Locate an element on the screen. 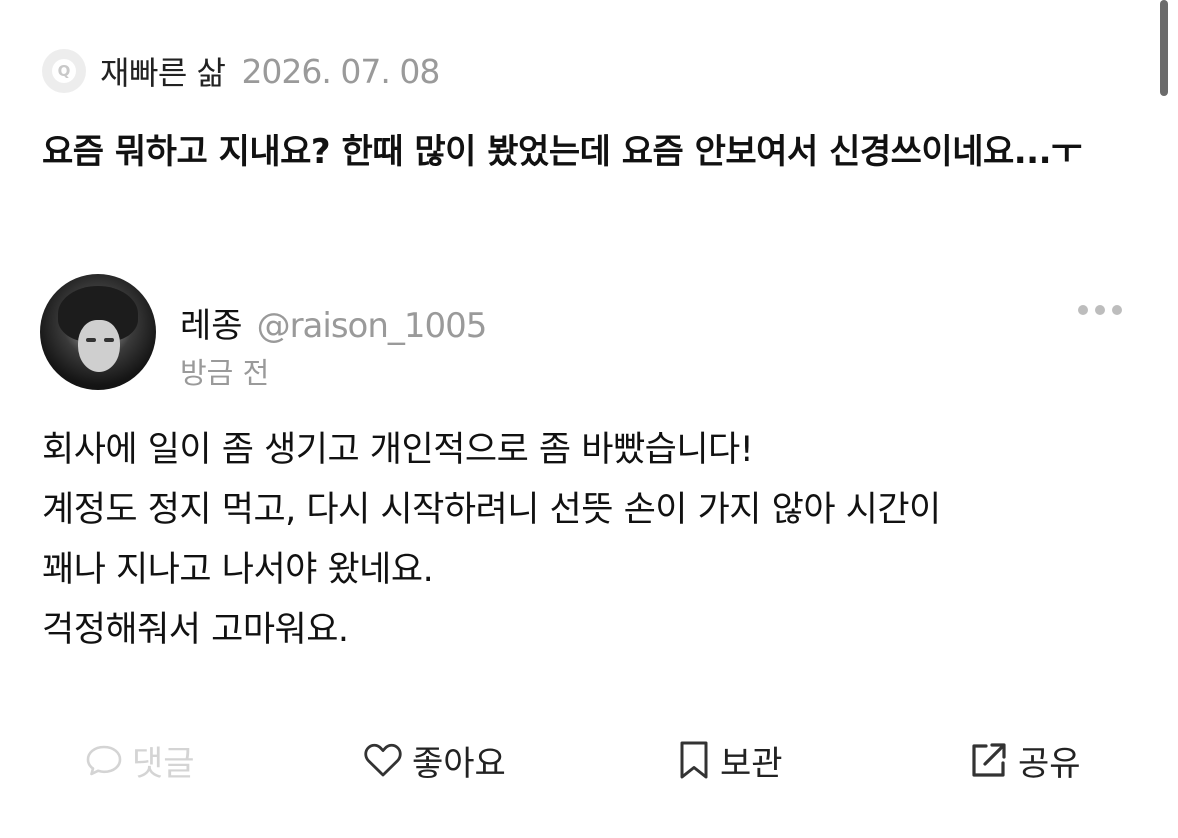 This screenshot has height=838, width=1178. answer-line: 회사에 일이 좀 생기고 개인적으로 좀 바빴습니다! is located at coordinates (398, 450).